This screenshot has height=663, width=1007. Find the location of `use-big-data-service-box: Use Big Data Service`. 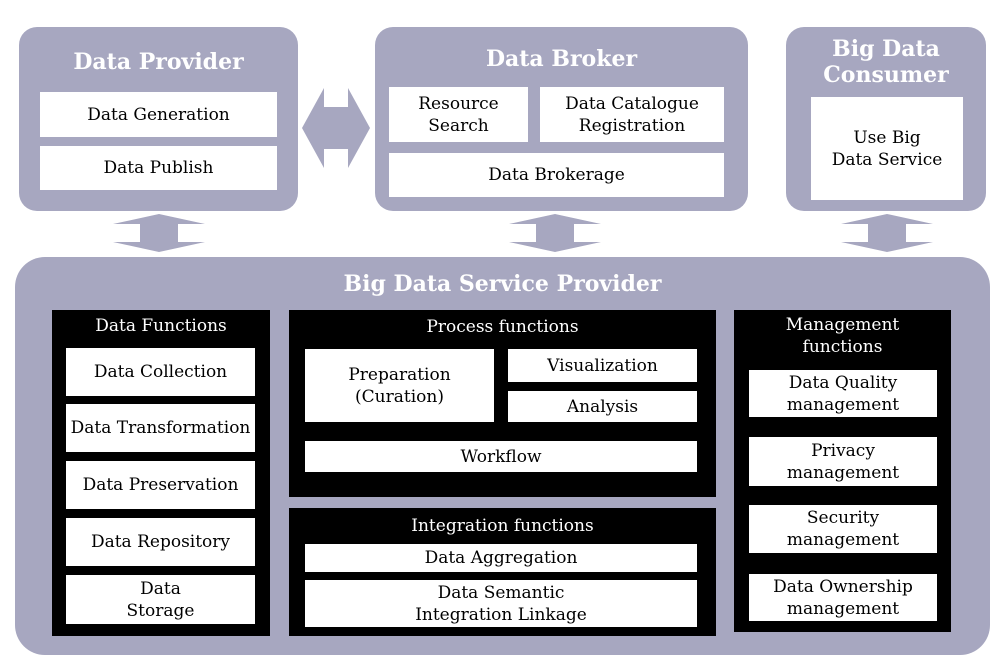

use-big-data-service-box: Use Big Data Service is located at coordinates (887, 148).